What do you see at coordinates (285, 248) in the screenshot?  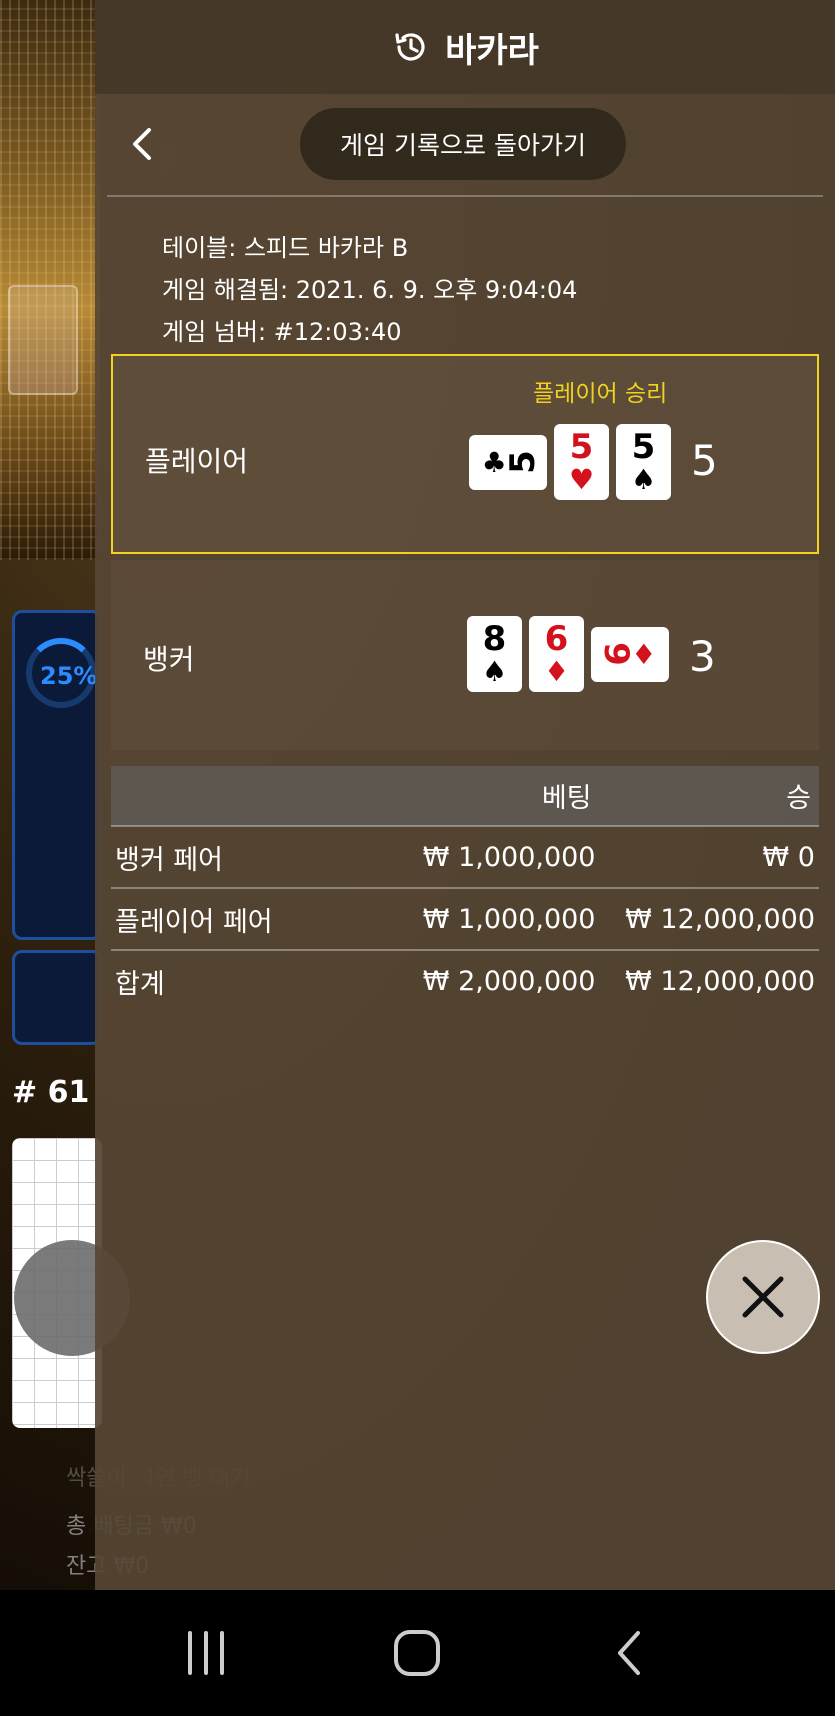 I see `table-name: 테이블: 스피드 바카라 B` at bounding box center [285, 248].